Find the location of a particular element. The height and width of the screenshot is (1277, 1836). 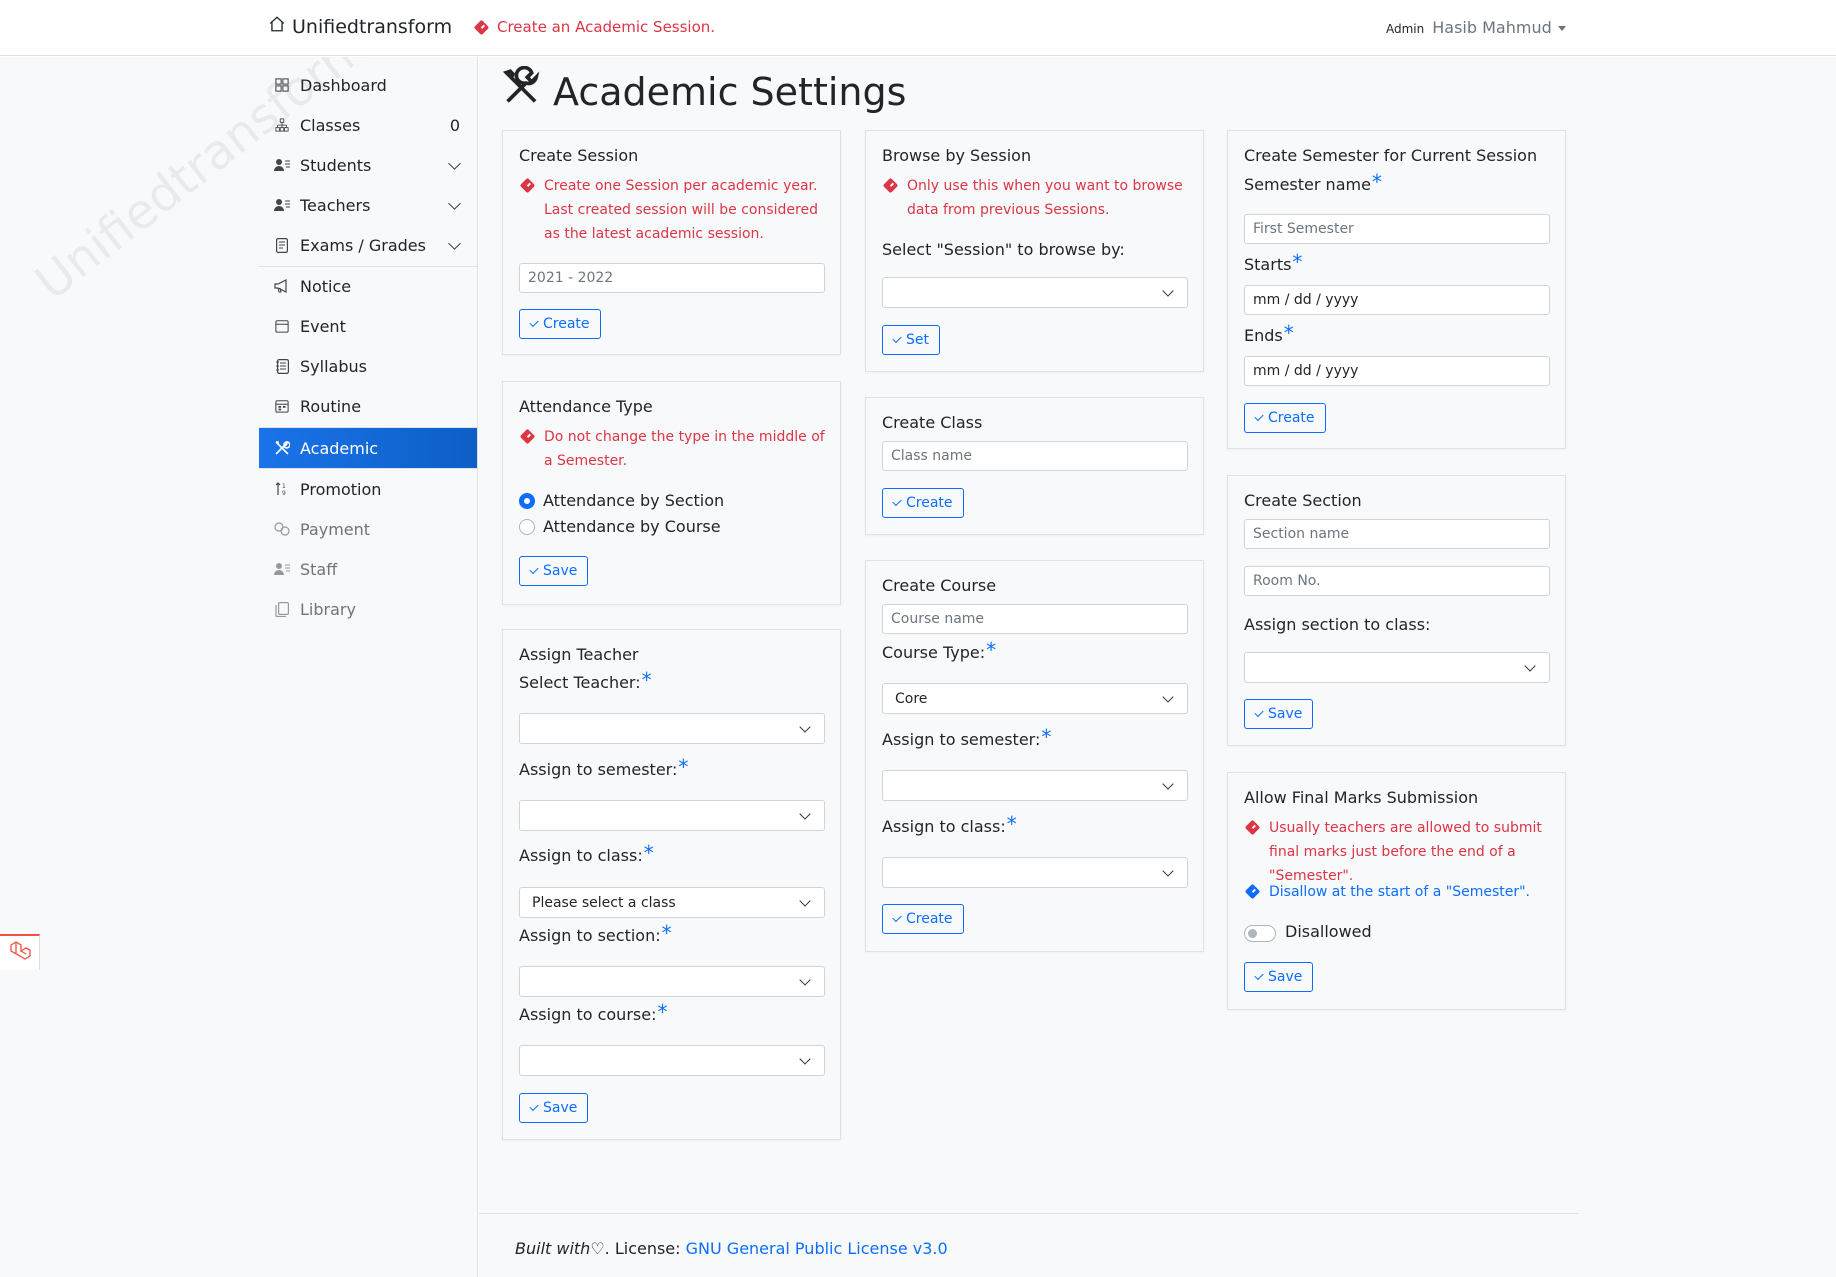

sidebar-item-label: Students is located at coordinates (336, 165).